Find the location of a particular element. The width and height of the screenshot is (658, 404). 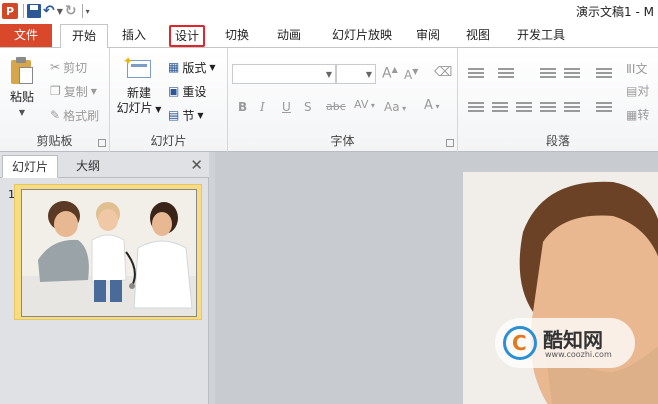

ribbon-tabs: 文件 开始 插入 设计 切换 动画 幻灯片放映 审阅 视图 开发工具 is located at coordinates (329, 35).